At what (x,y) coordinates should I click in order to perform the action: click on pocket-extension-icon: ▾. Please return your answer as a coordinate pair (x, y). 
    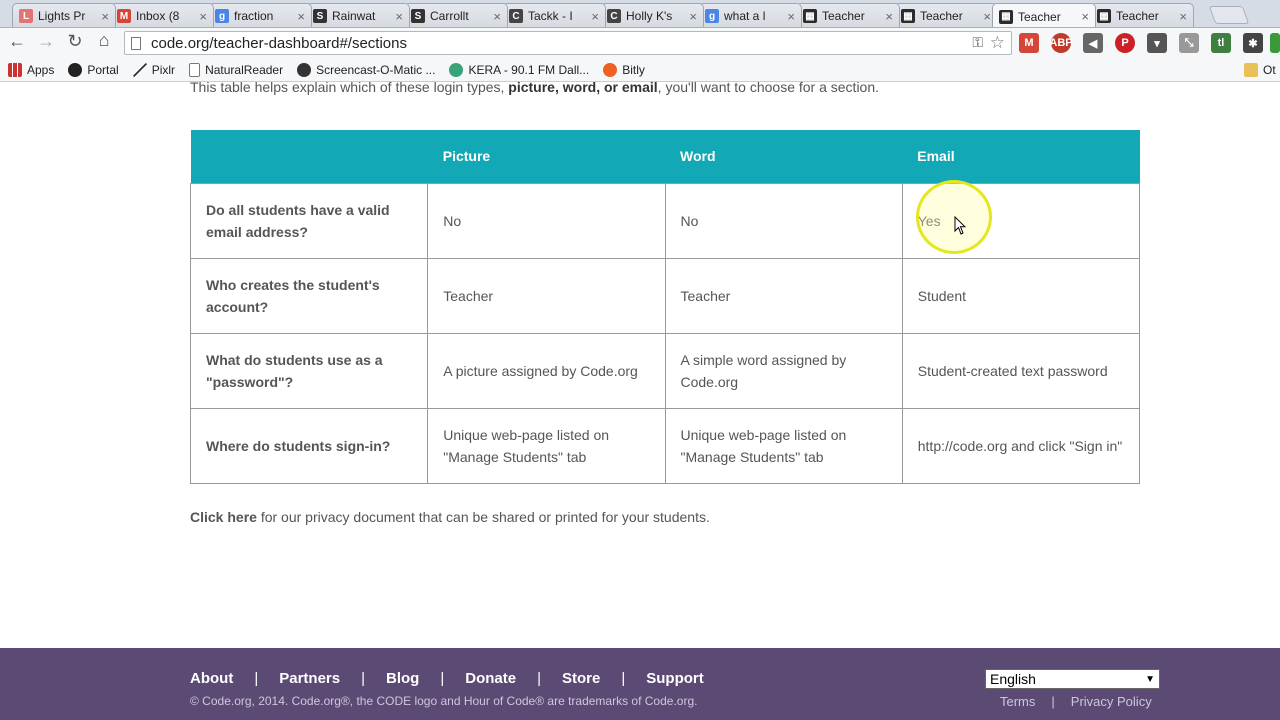
    Looking at the image, I should click on (1157, 43).